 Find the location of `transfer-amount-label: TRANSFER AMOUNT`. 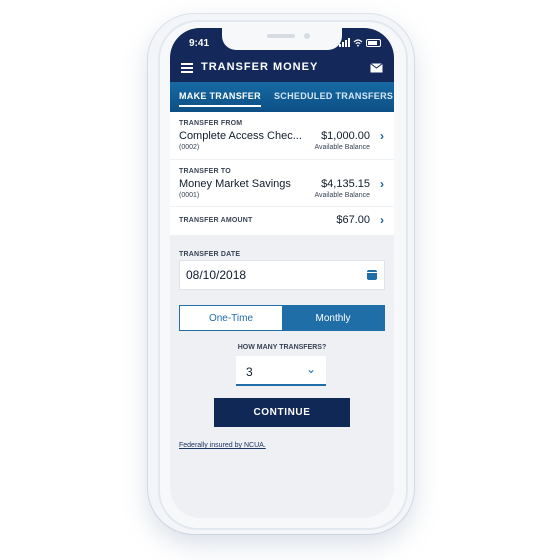

transfer-amount-label: TRANSFER AMOUNT is located at coordinates (216, 220).